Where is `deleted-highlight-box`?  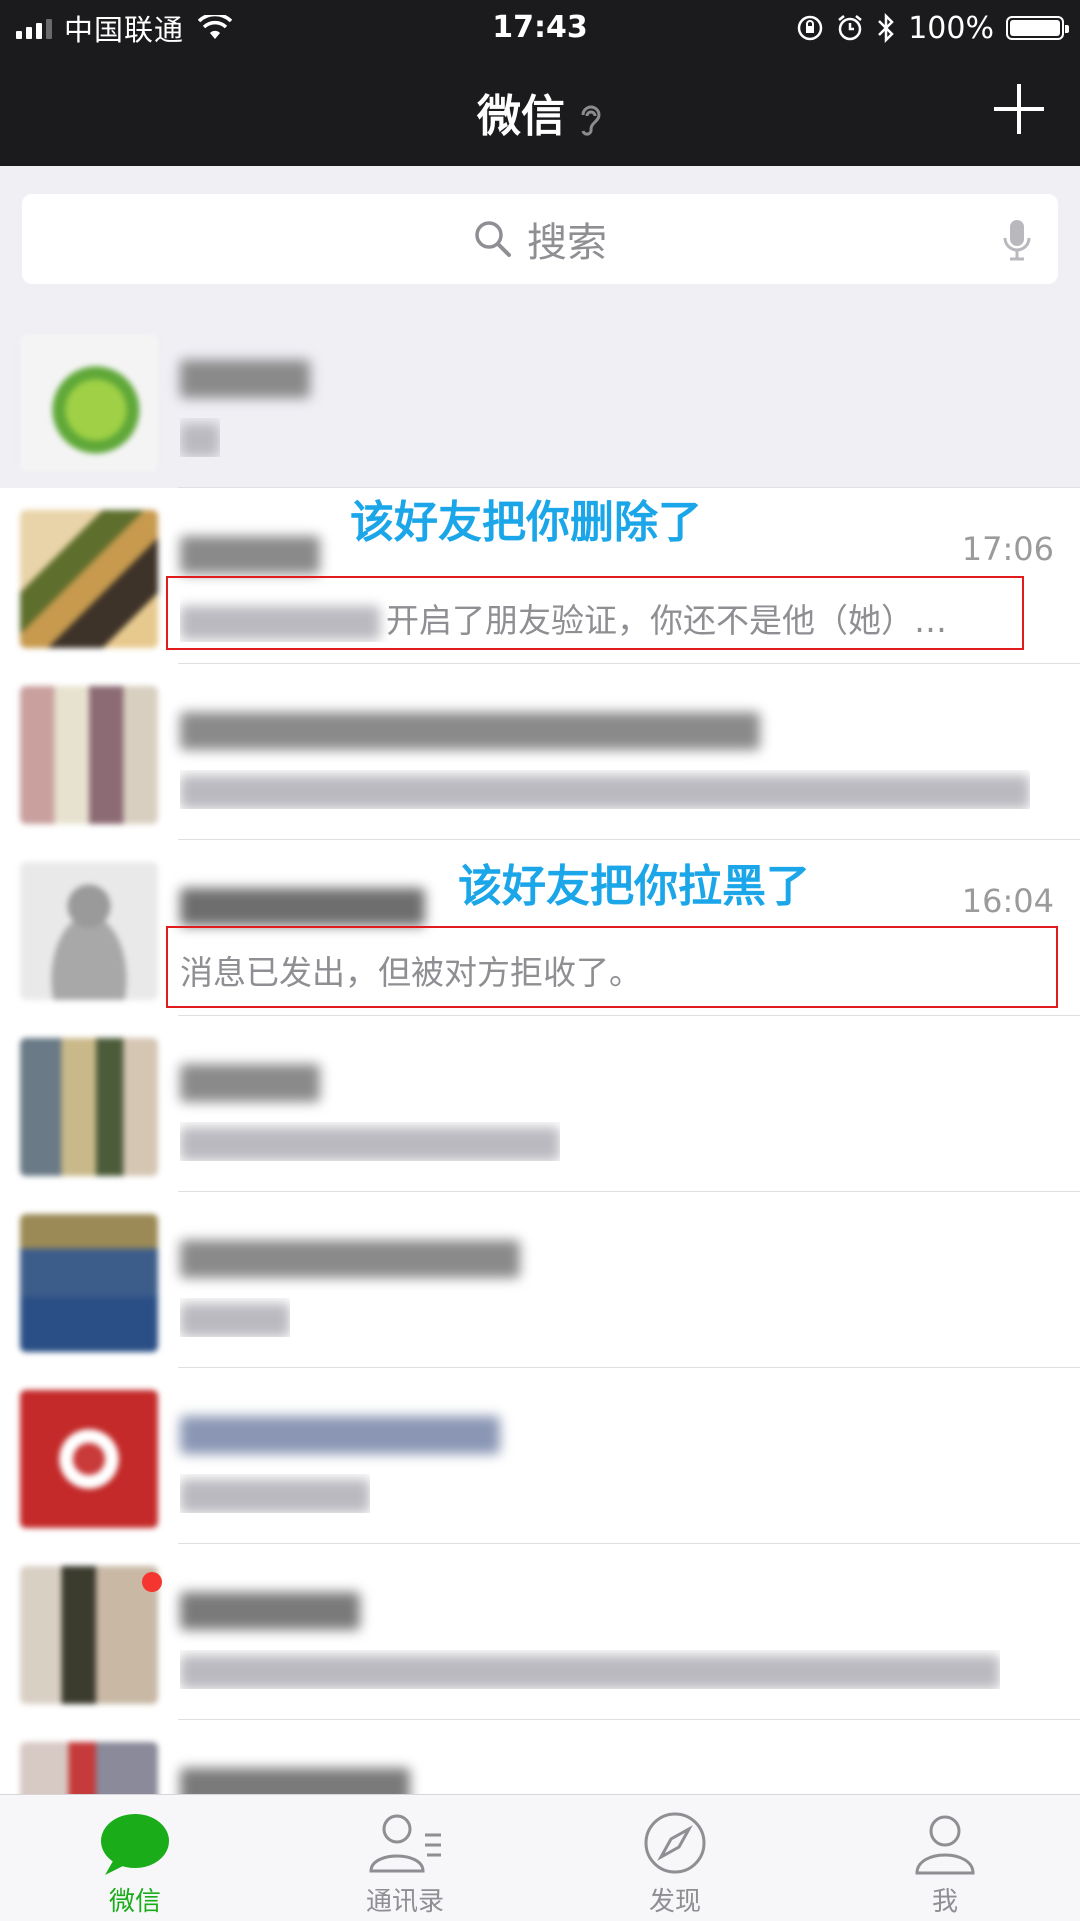
deleted-highlight-box is located at coordinates (595, 613).